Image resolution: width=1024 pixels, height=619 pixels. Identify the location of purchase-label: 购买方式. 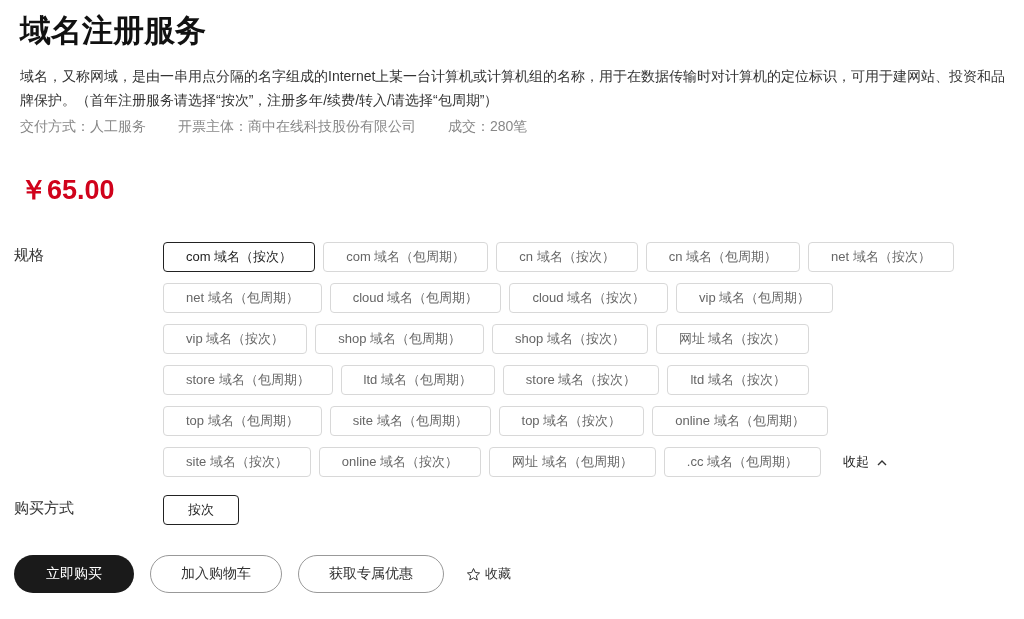
(44, 508).